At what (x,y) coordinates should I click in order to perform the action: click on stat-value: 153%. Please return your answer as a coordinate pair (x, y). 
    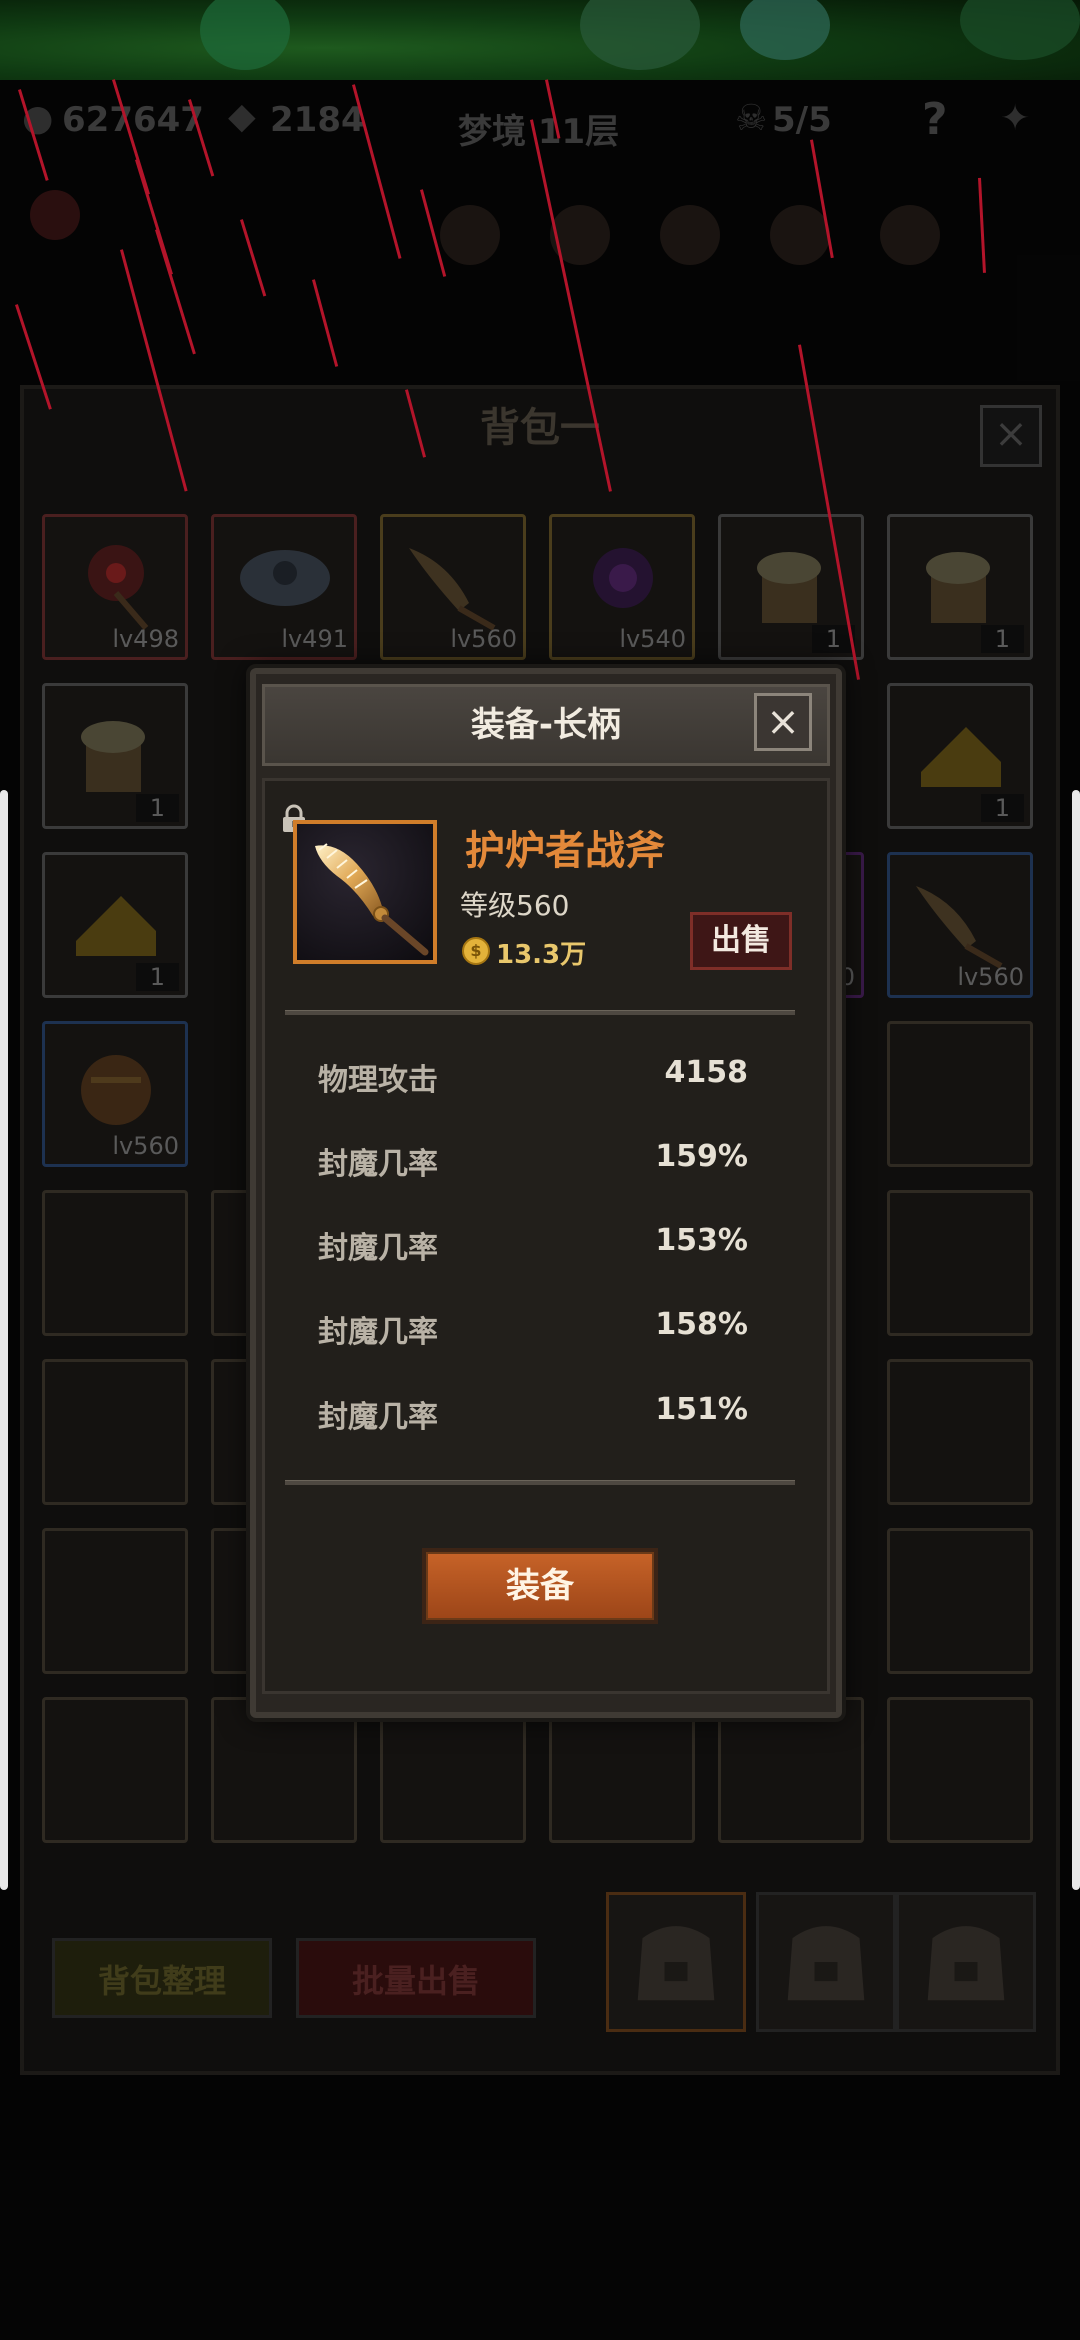
    Looking at the image, I should click on (701, 1240).